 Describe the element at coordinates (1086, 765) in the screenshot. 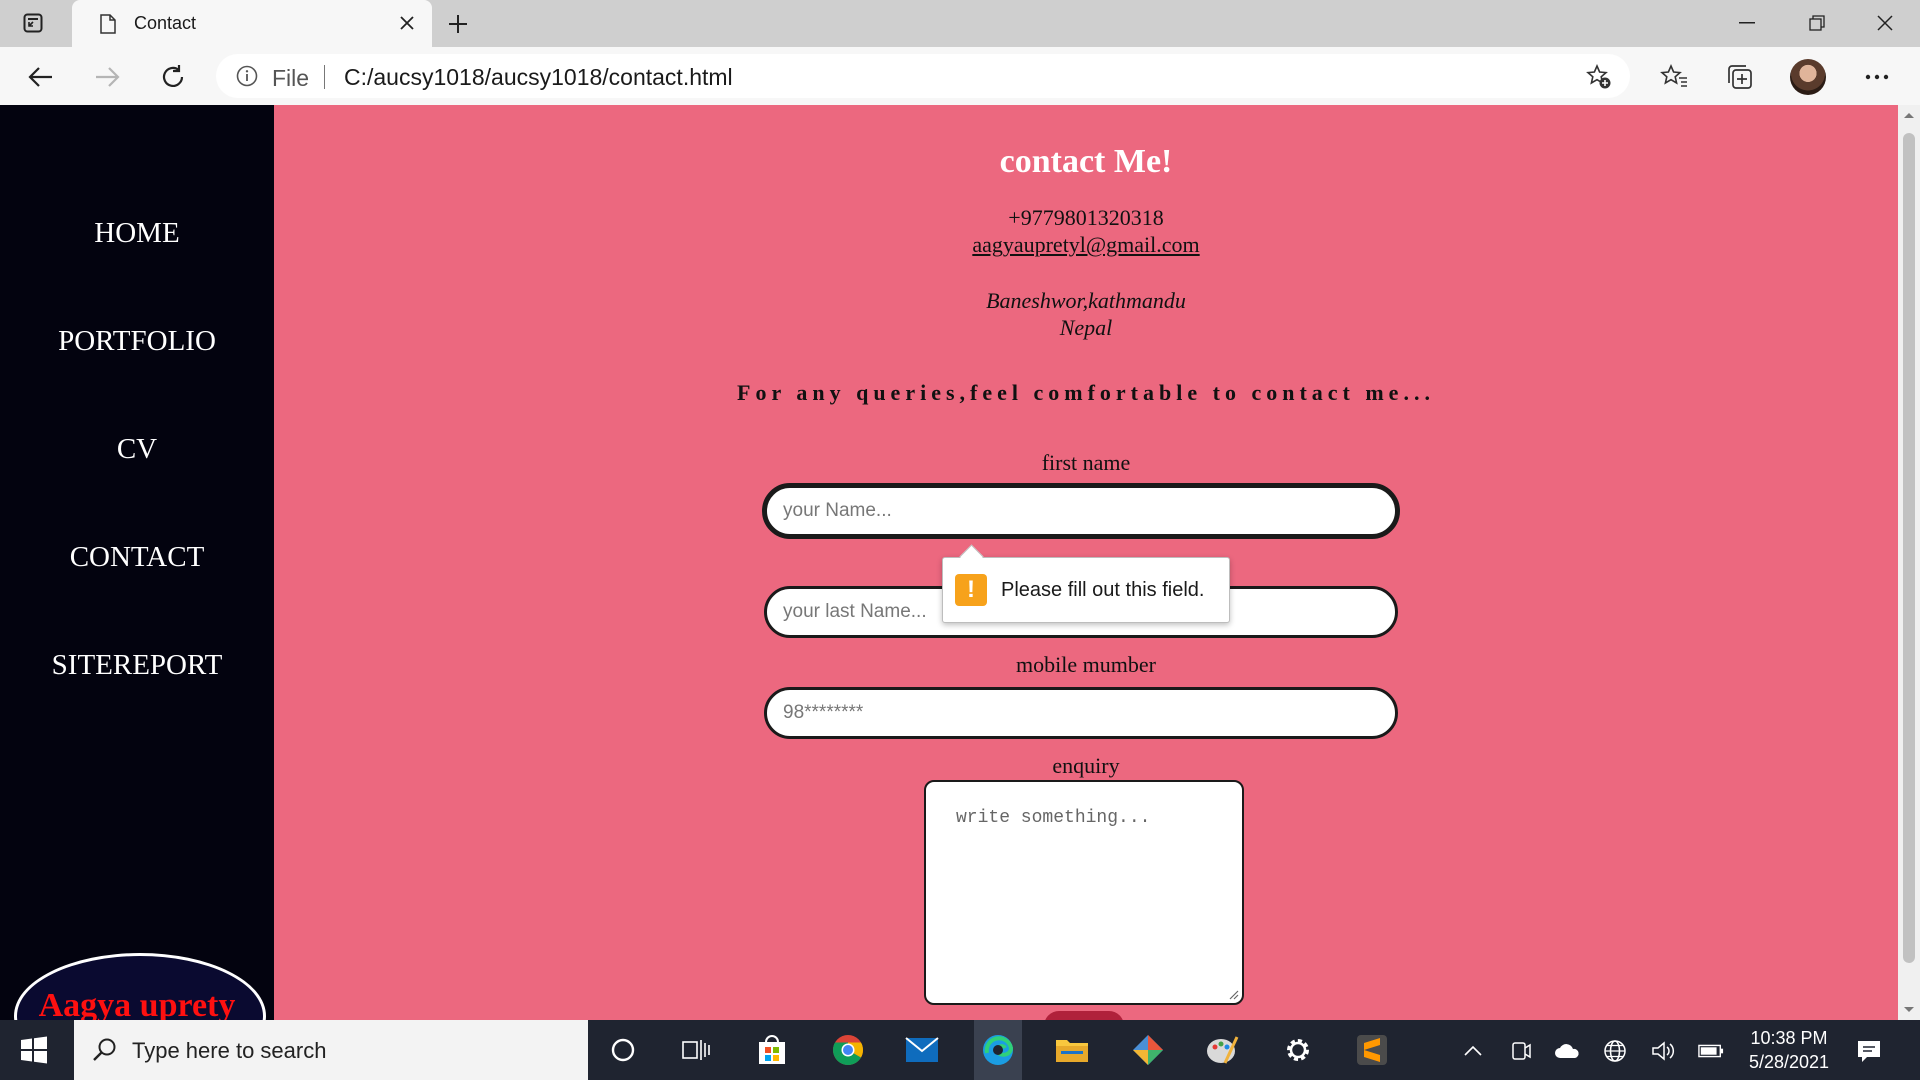

I see `enquiry-label: enquiry` at that location.